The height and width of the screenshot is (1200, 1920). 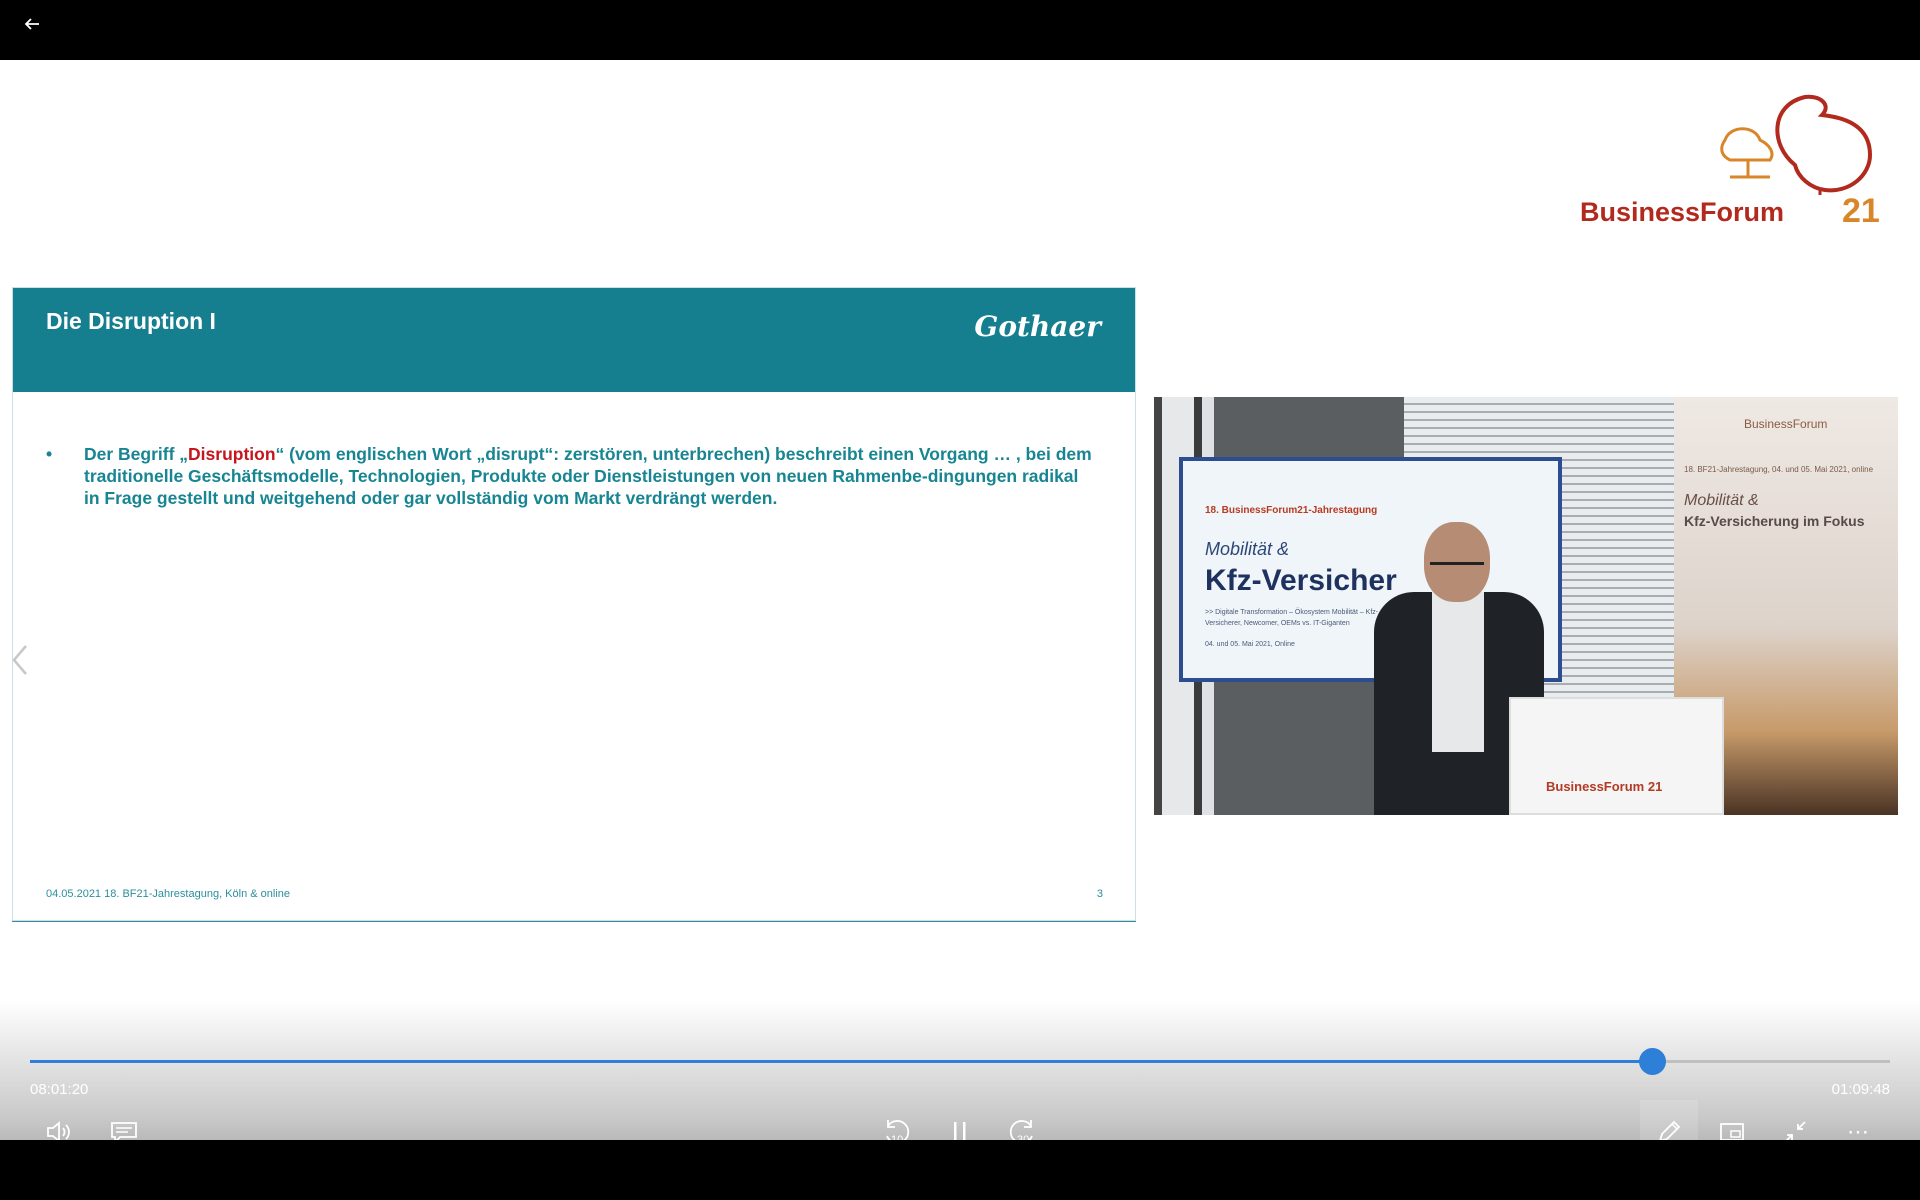 What do you see at coordinates (1786, 424) in the screenshot?
I see `banner-logo: BusinessForum` at bounding box center [1786, 424].